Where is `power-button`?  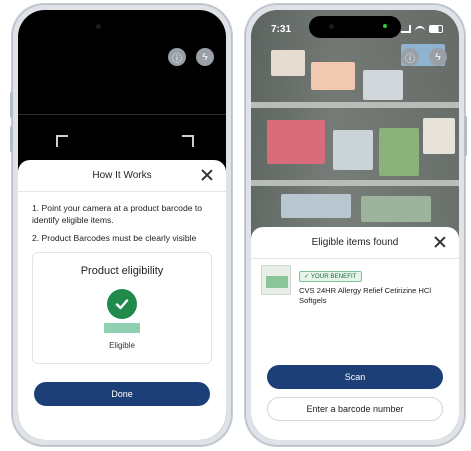
power-button is located at coordinates (465, 136).